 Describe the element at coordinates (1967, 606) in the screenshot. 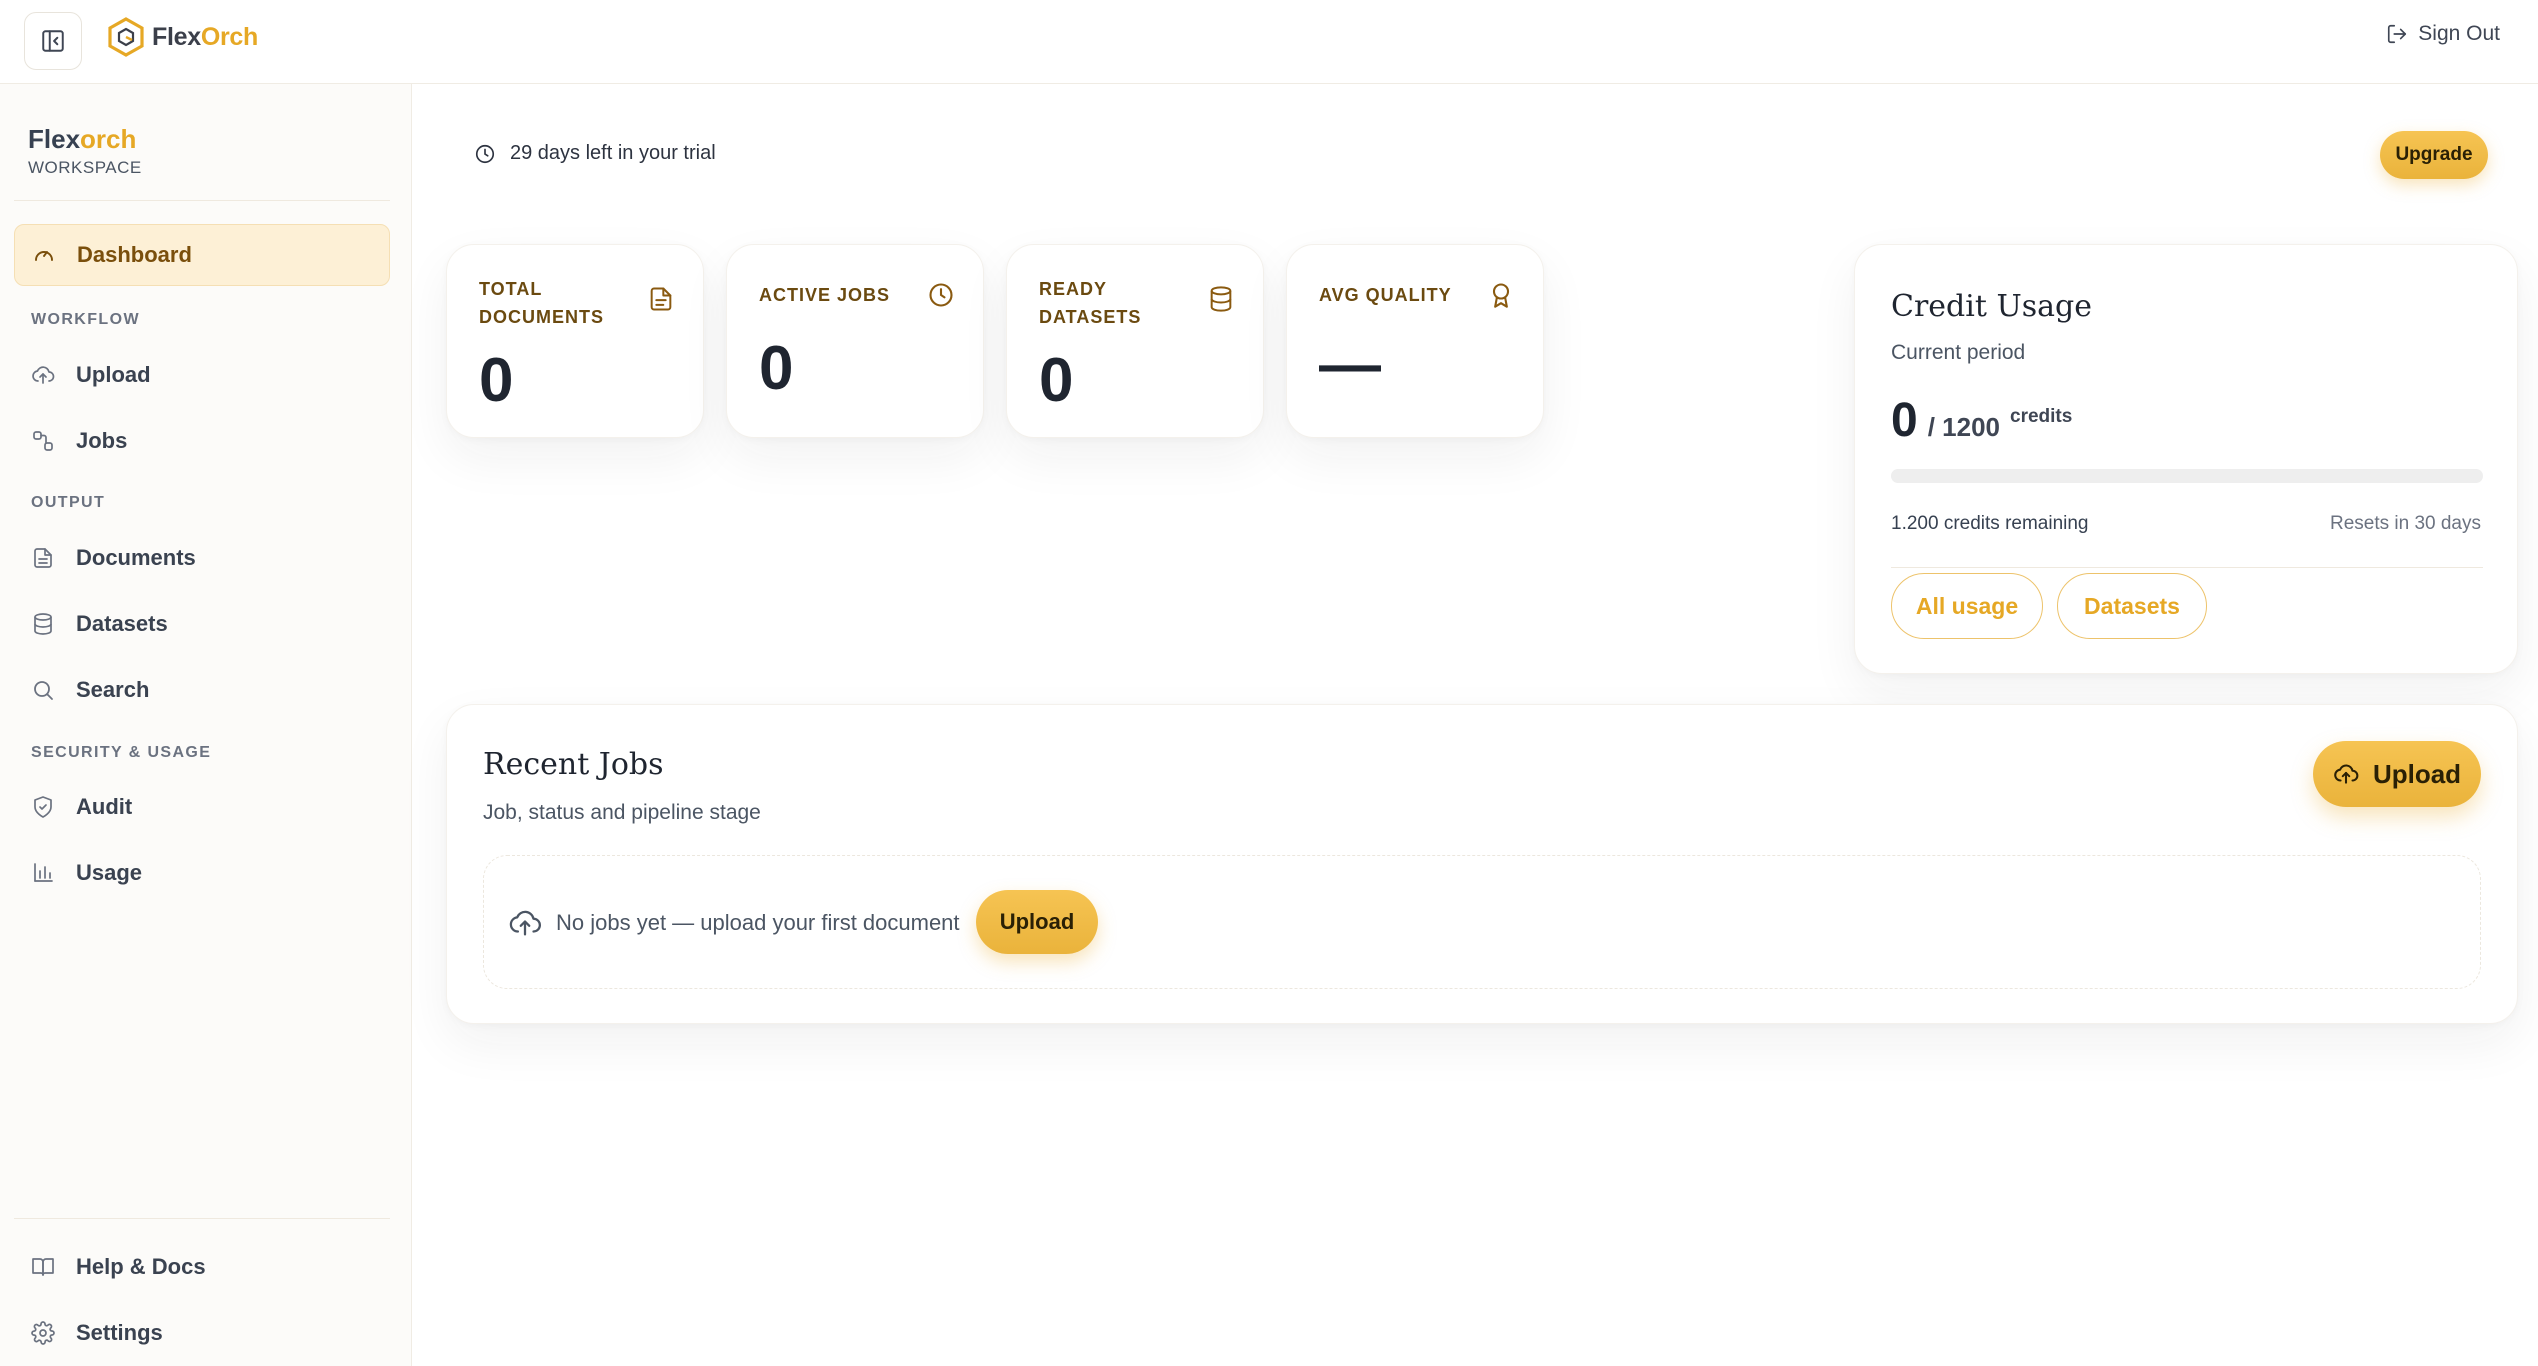

I see `all-usage-button: All usage` at that location.